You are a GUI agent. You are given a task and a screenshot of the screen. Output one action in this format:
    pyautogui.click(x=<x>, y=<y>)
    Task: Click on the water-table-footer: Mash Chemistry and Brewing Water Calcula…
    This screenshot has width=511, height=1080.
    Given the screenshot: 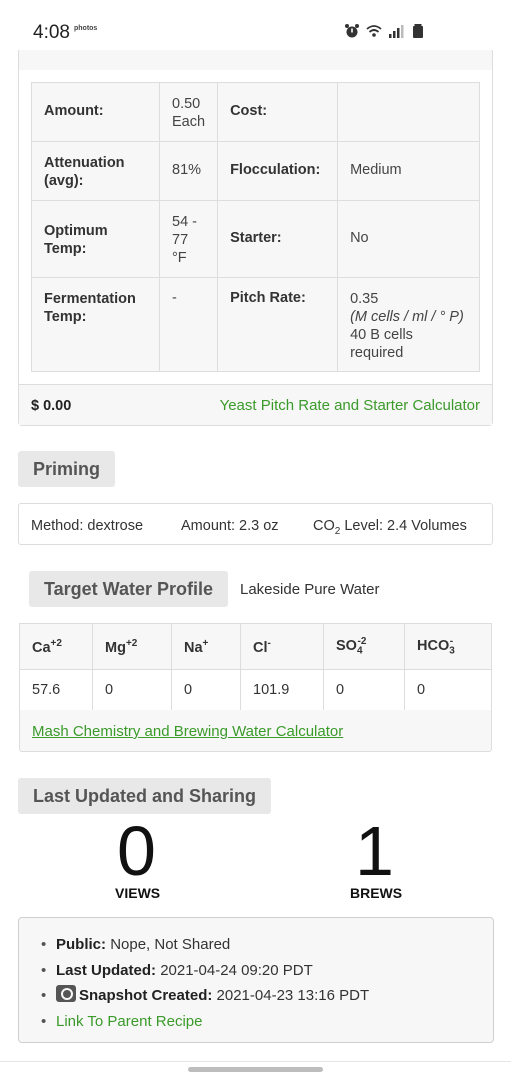 What is the action you would take?
    pyautogui.click(x=255, y=731)
    